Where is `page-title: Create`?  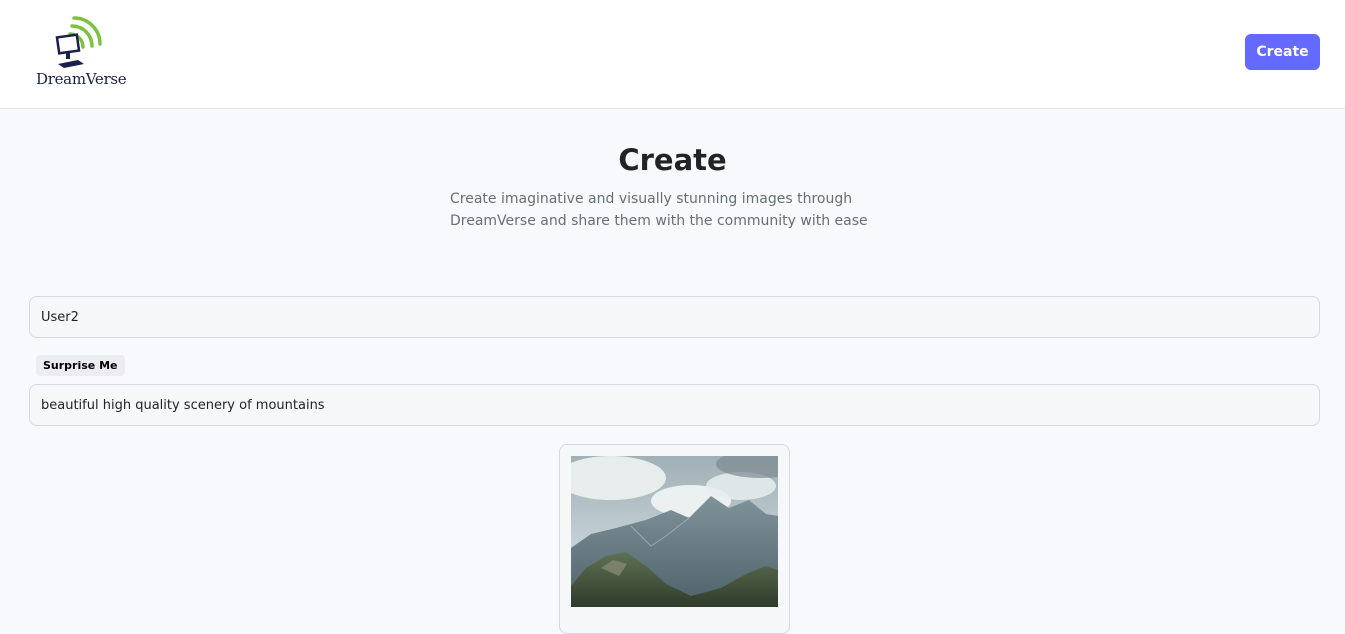
page-title: Create is located at coordinates (672, 160).